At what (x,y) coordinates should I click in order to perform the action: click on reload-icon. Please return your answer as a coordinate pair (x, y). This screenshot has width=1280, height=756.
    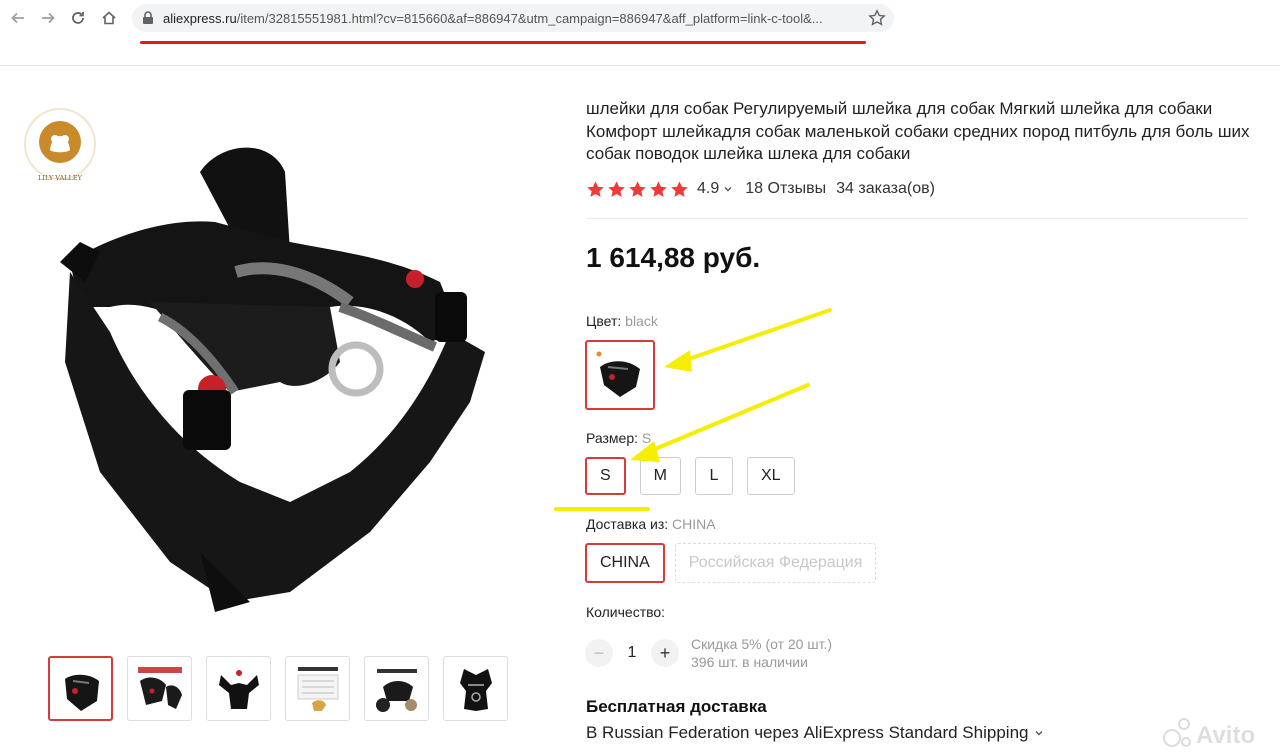
    Looking at the image, I should click on (78, 18).